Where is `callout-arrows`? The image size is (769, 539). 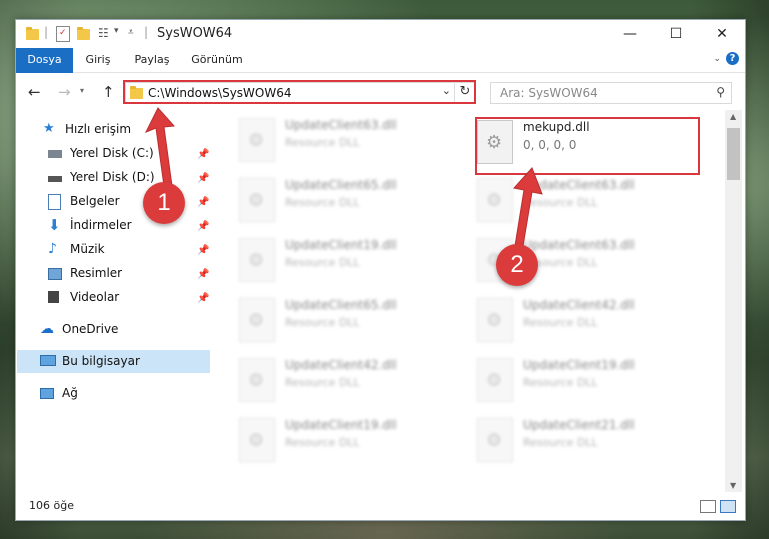
callout-arrows is located at coordinates (343, 180).